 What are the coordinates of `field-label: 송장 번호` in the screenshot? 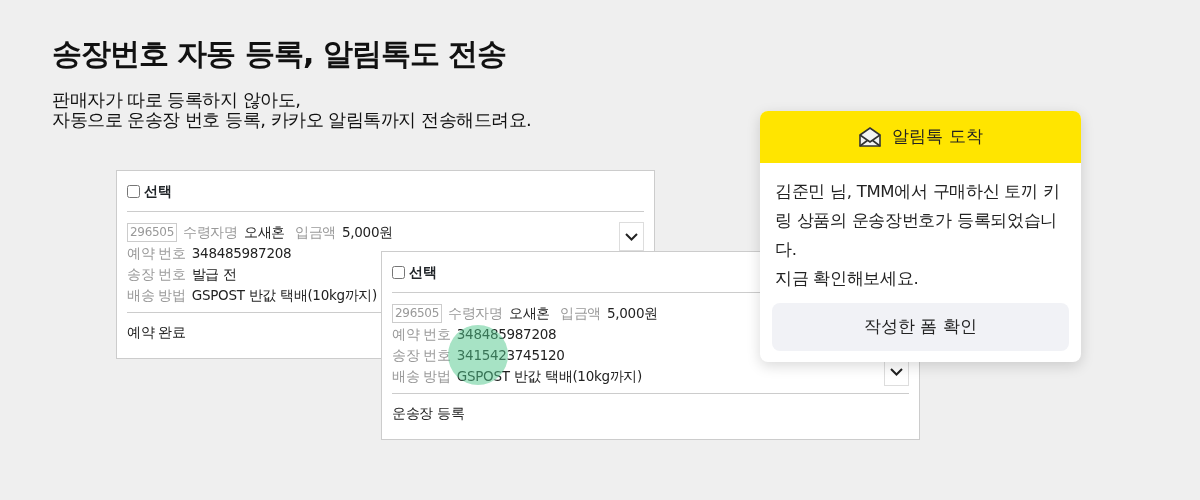 It's located at (156, 274).